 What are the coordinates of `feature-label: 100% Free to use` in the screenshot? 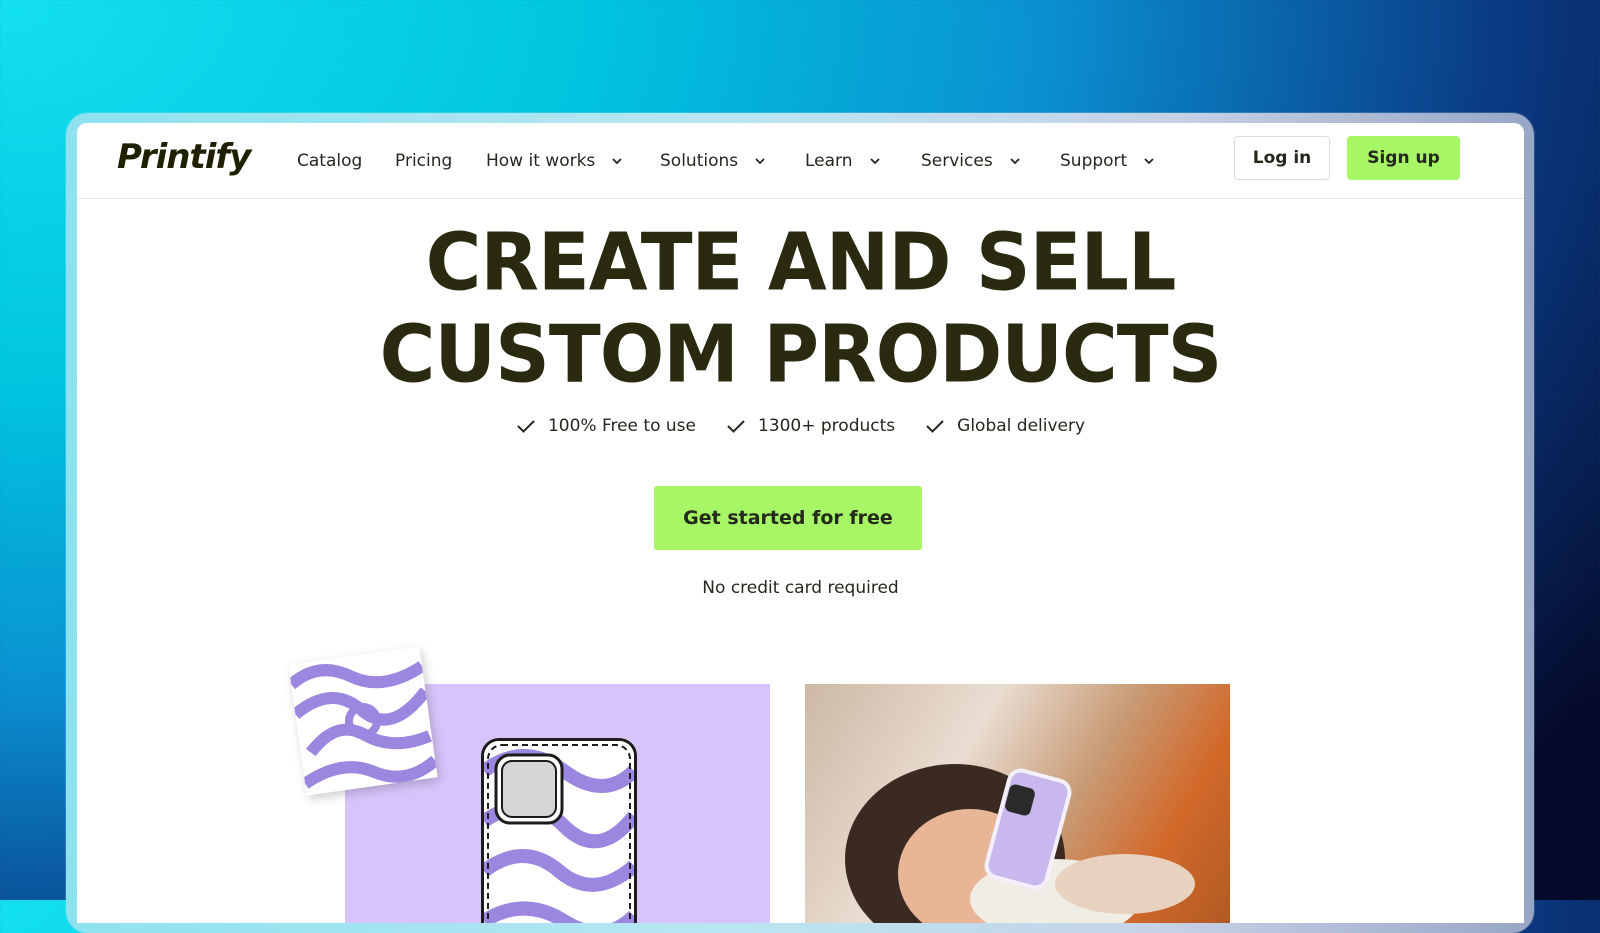 It's located at (621, 426).